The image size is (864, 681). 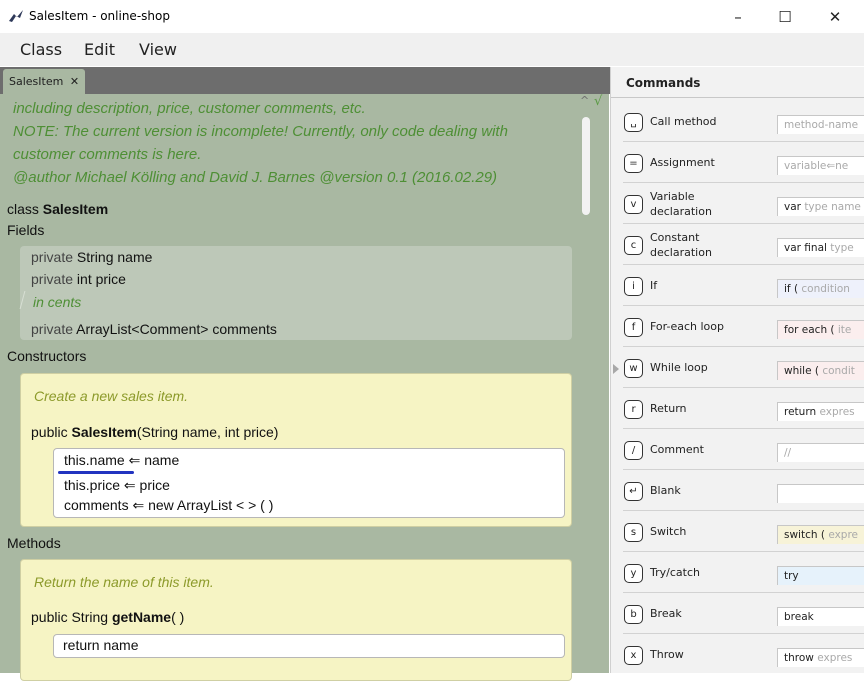 What do you see at coordinates (616, 369) in the screenshot?
I see `expand-arrow-icon` at bounding box center [616, 369].